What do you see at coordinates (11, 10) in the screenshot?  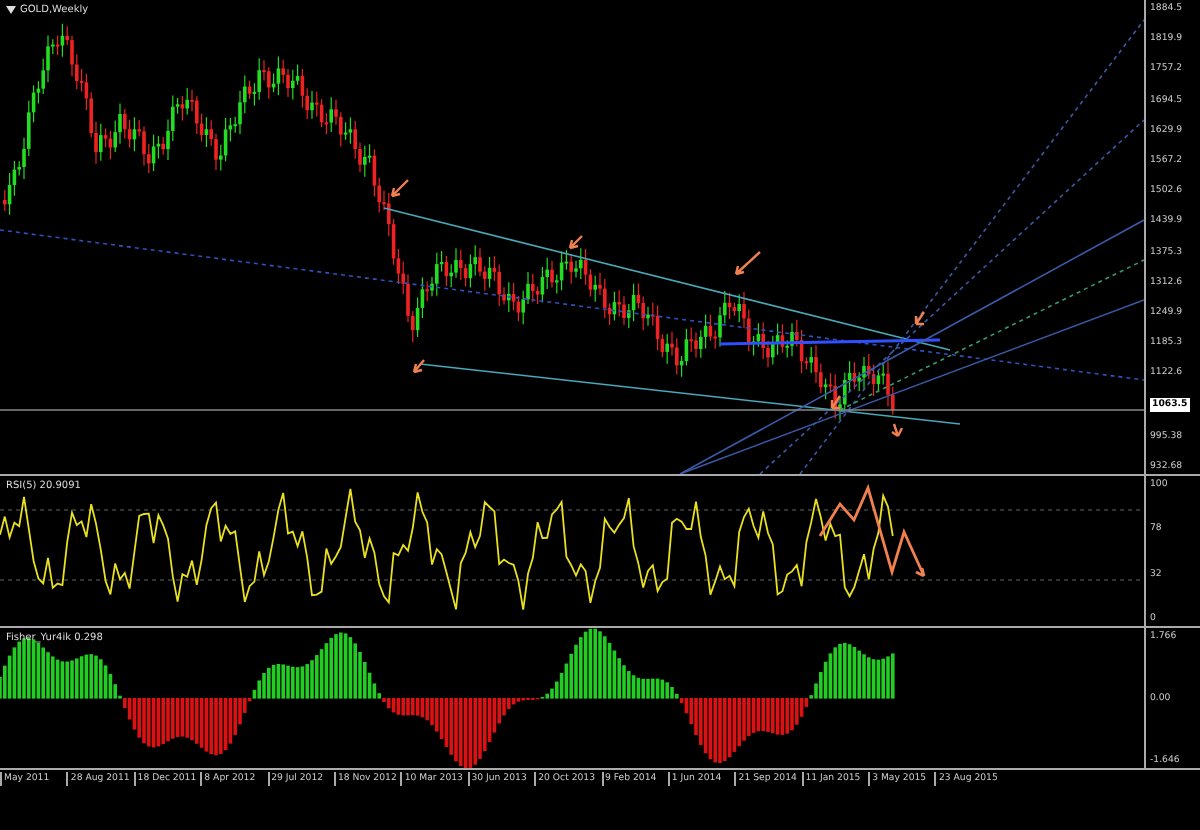 I see `dropdown-icon` at bounding box center [11, 10].